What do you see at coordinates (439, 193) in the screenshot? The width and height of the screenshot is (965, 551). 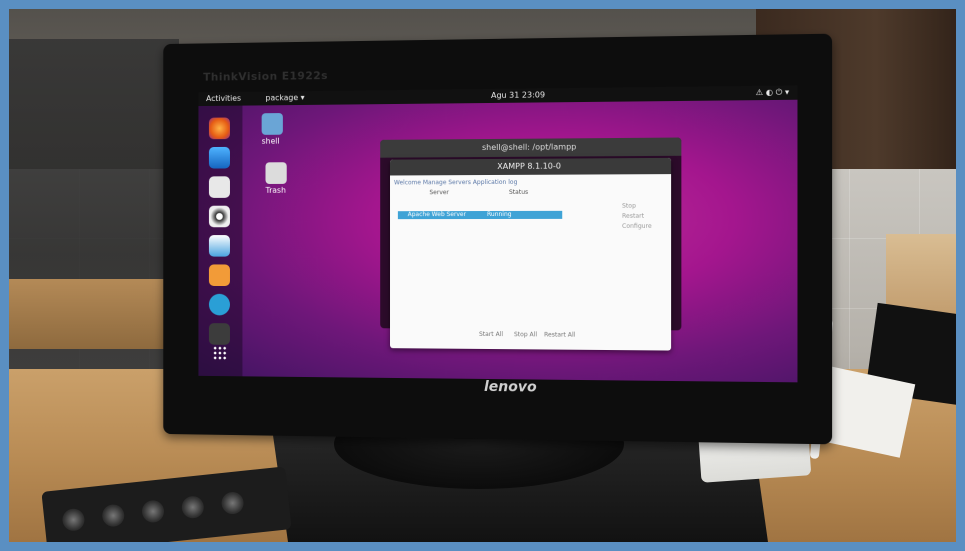 I see `column-header-server: Server` at bounding box center [439, 193].